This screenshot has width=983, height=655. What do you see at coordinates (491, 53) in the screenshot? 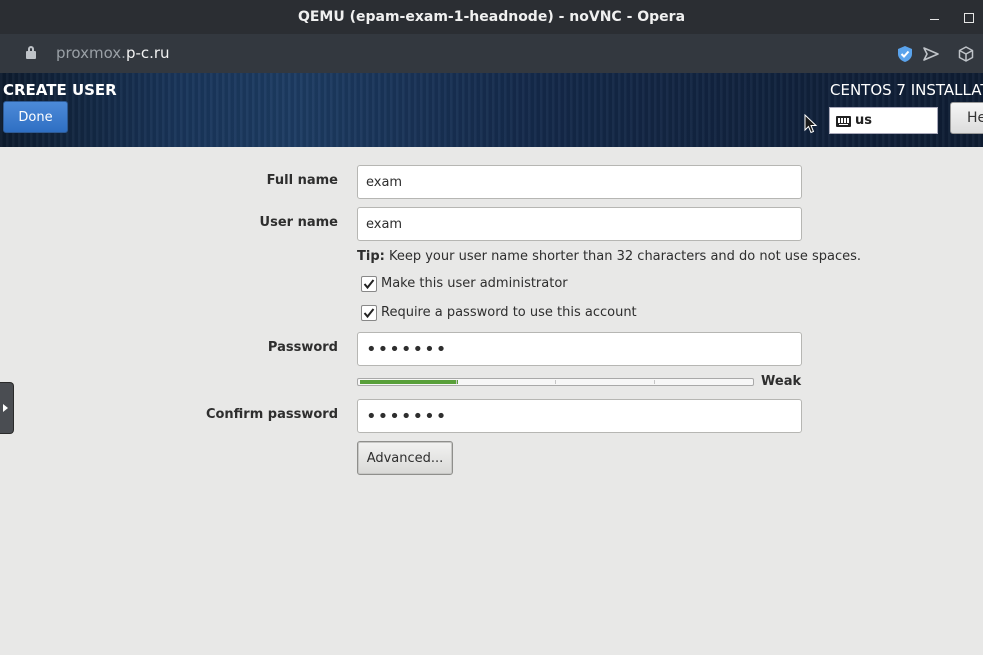
I see `address-bar: proxmox.p-c.ru` at bounding box center [491, 53].